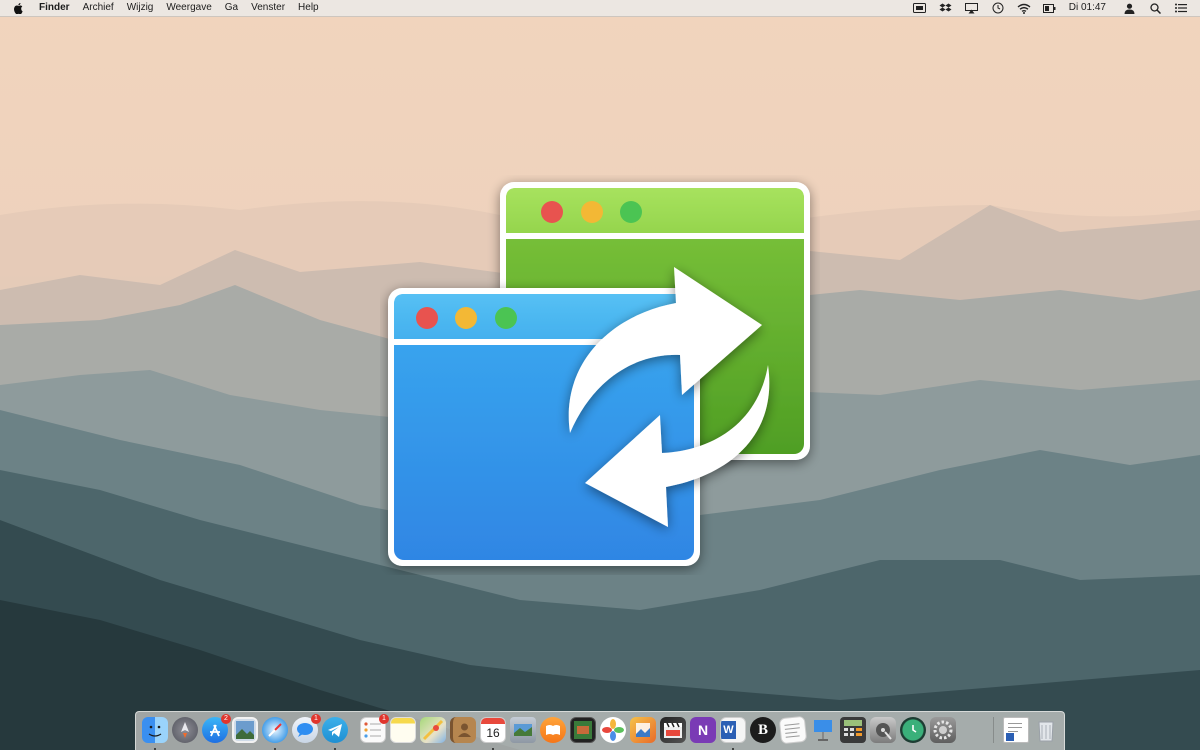 This screenshot has height=750, width=1200. I want to click on onenote-icon: N, so click(703, 730).